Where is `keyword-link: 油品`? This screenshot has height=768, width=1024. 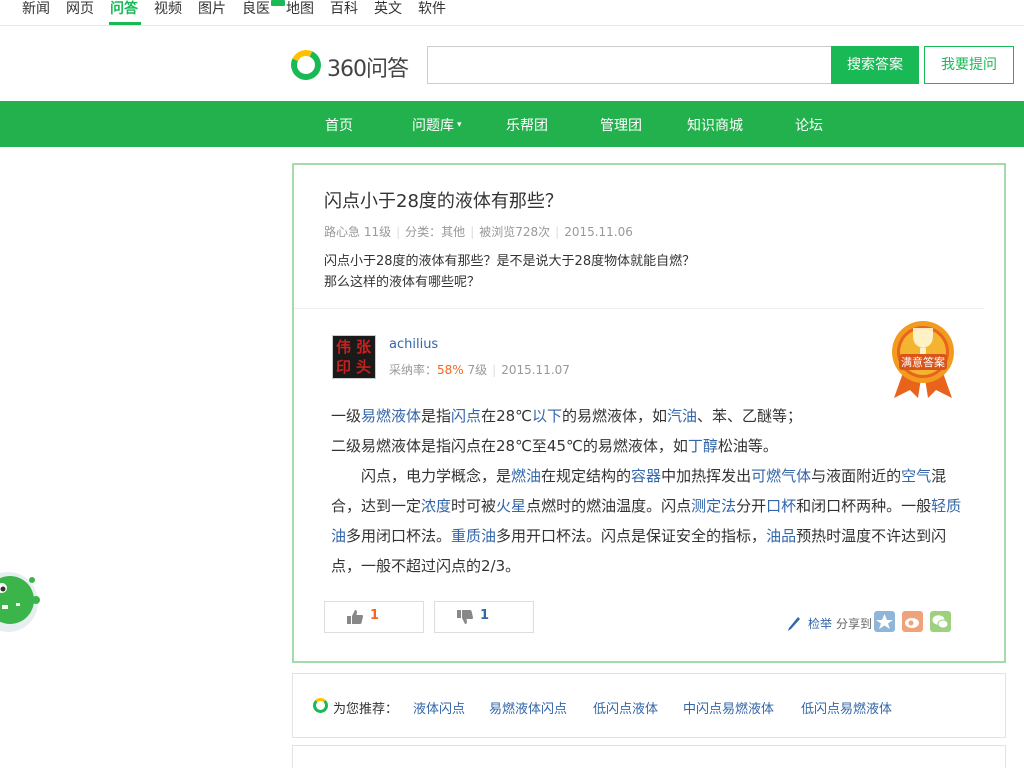 keyword-link: 油品 is located at coordinates (781, 536).